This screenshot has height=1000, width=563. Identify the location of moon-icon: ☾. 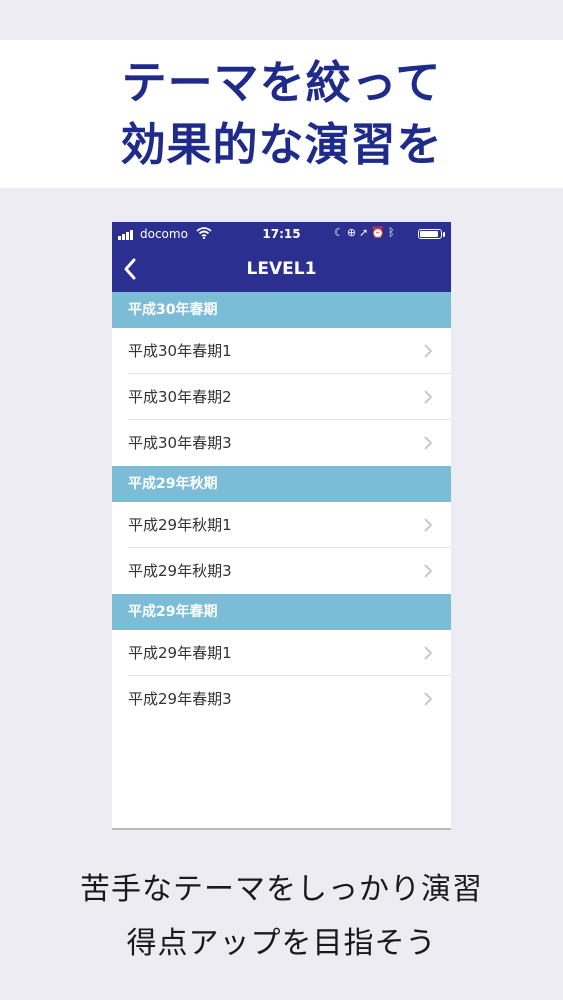
(340, 232).